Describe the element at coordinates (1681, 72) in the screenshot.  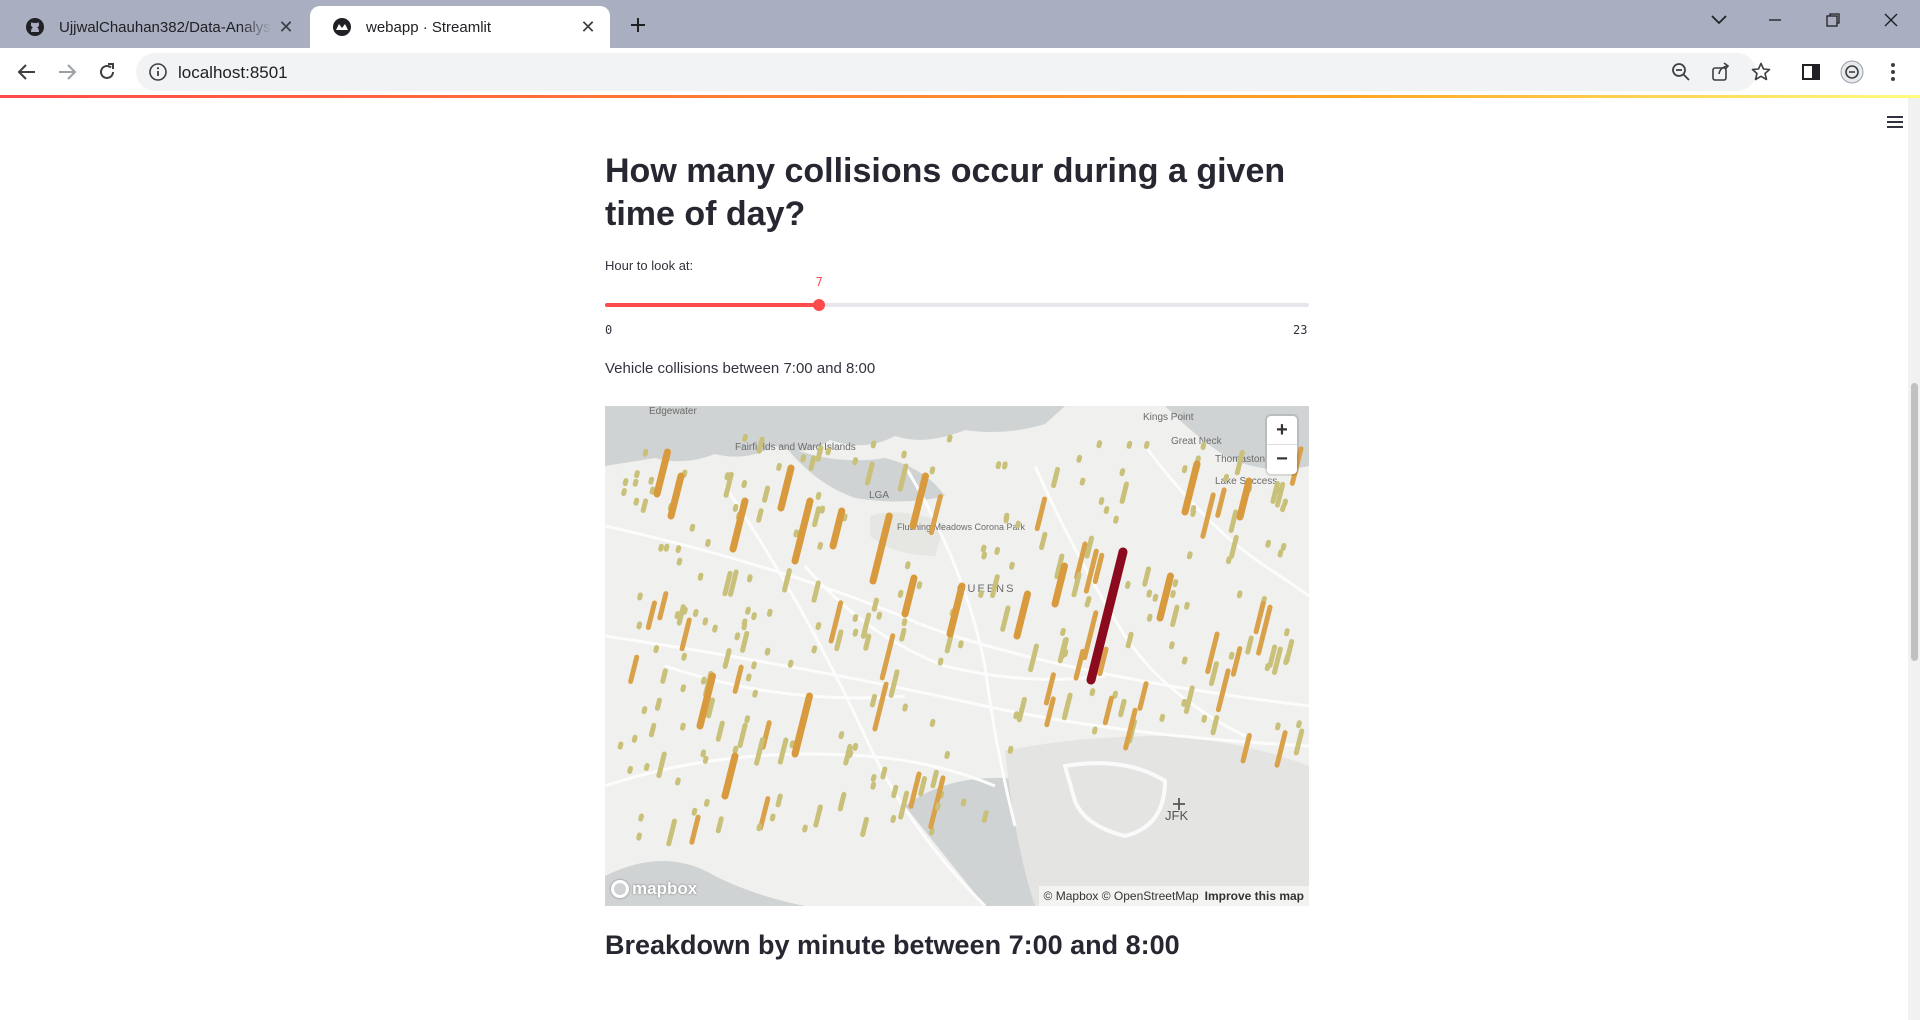
I see `zoom-button` at that location.